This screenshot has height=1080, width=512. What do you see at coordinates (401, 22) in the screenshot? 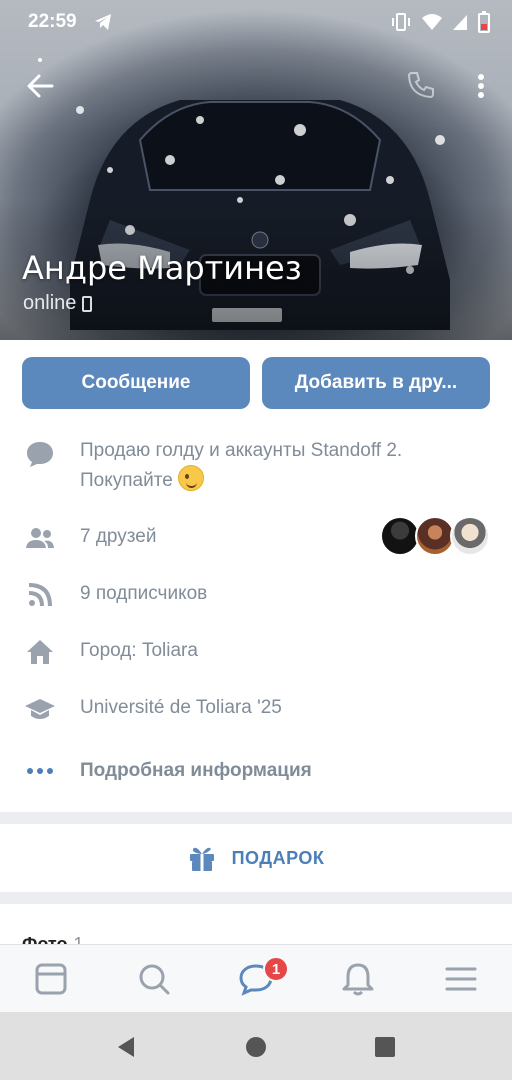
I see `vibrate-icon` at bounding box center [401, 22].